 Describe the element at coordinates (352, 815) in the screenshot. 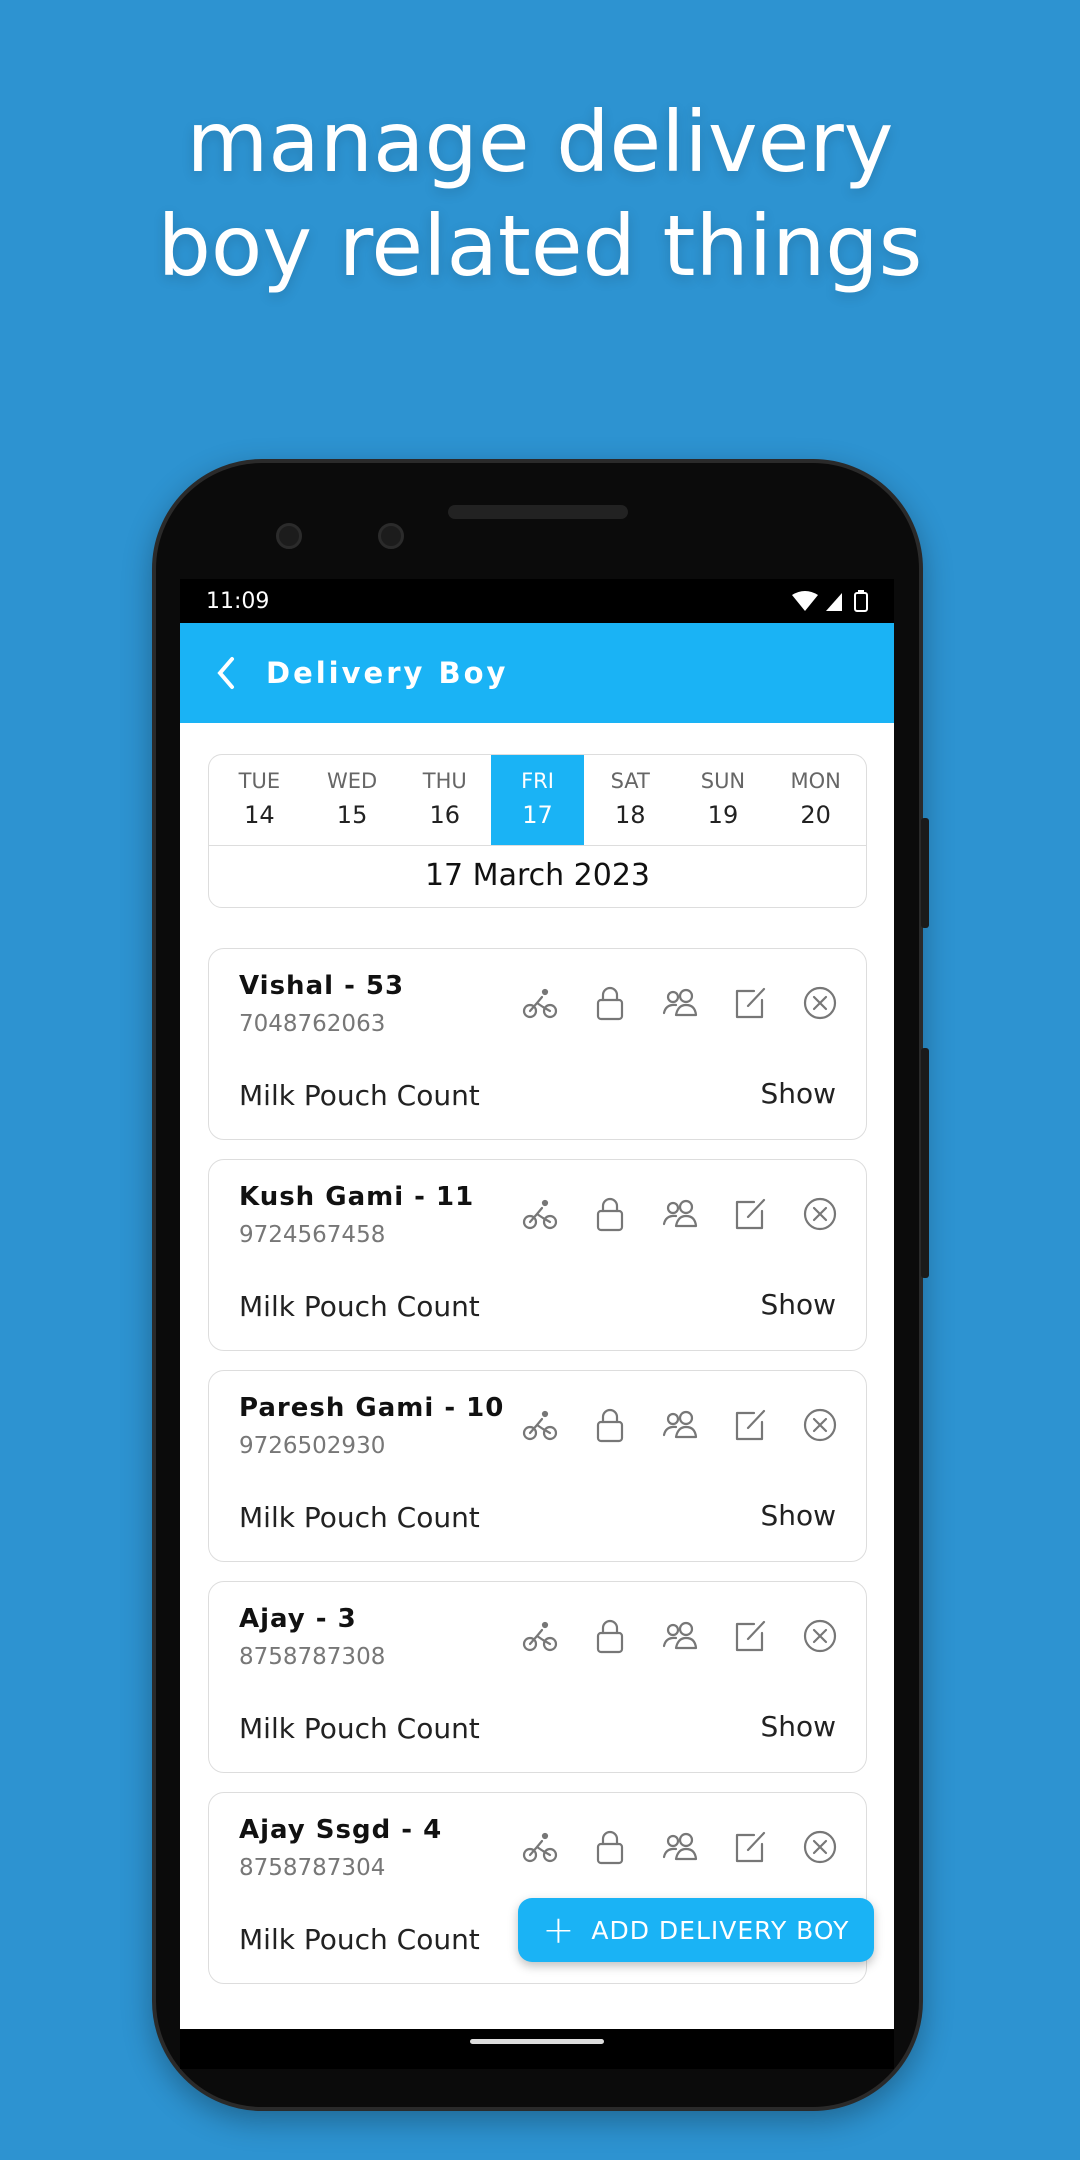

I see `day-number: 15` at that location.